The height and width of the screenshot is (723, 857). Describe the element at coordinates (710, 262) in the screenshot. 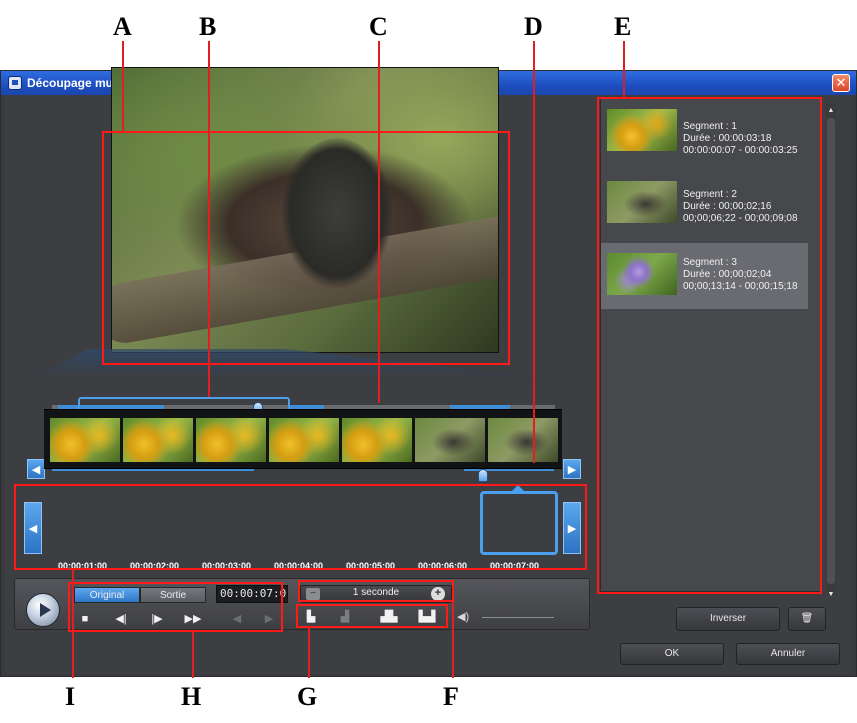

I see `segment-label: Segment : 3` at that location.